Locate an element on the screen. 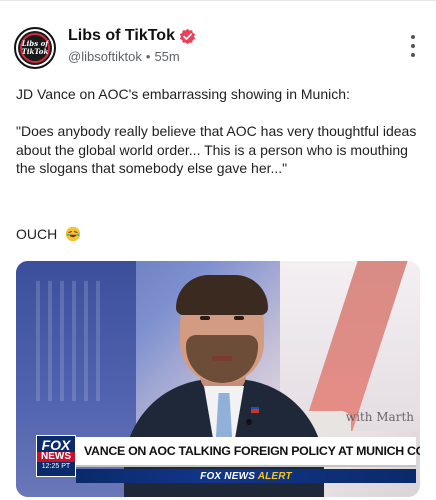  author-meta-row: @libsoftiktok • 55m is located at coordinates (124, 56).